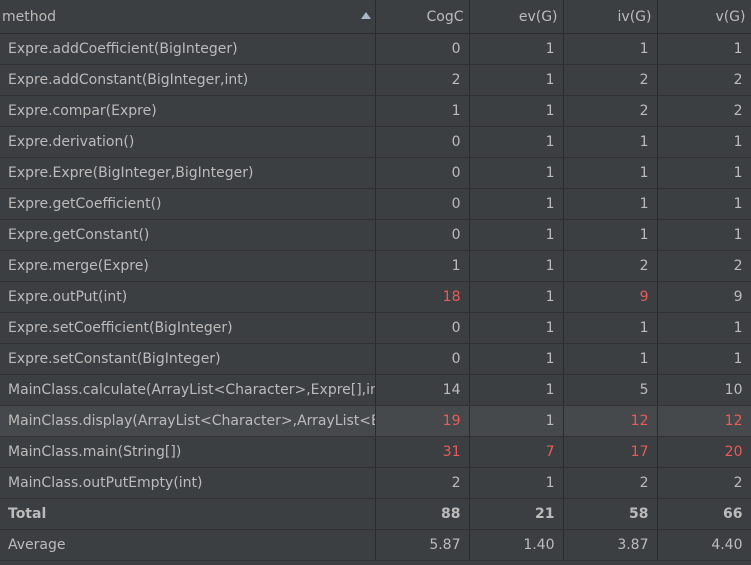  Describe the element at coordinates (422, 545) in the screenshot. I see `average-cogc: 5.87` at that location.